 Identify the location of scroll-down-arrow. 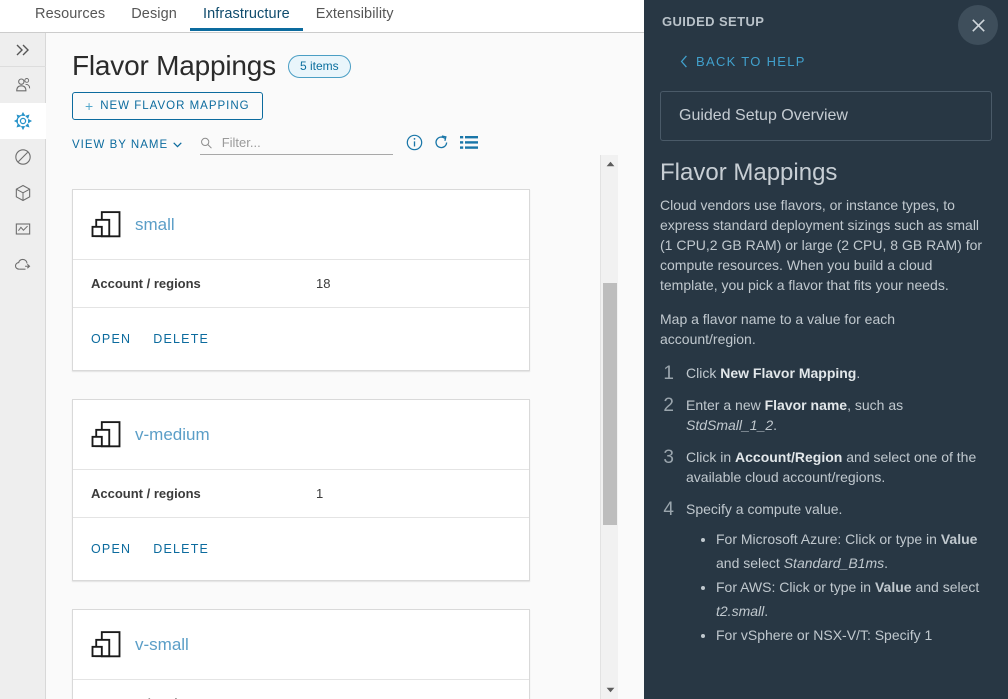
(610, 690).